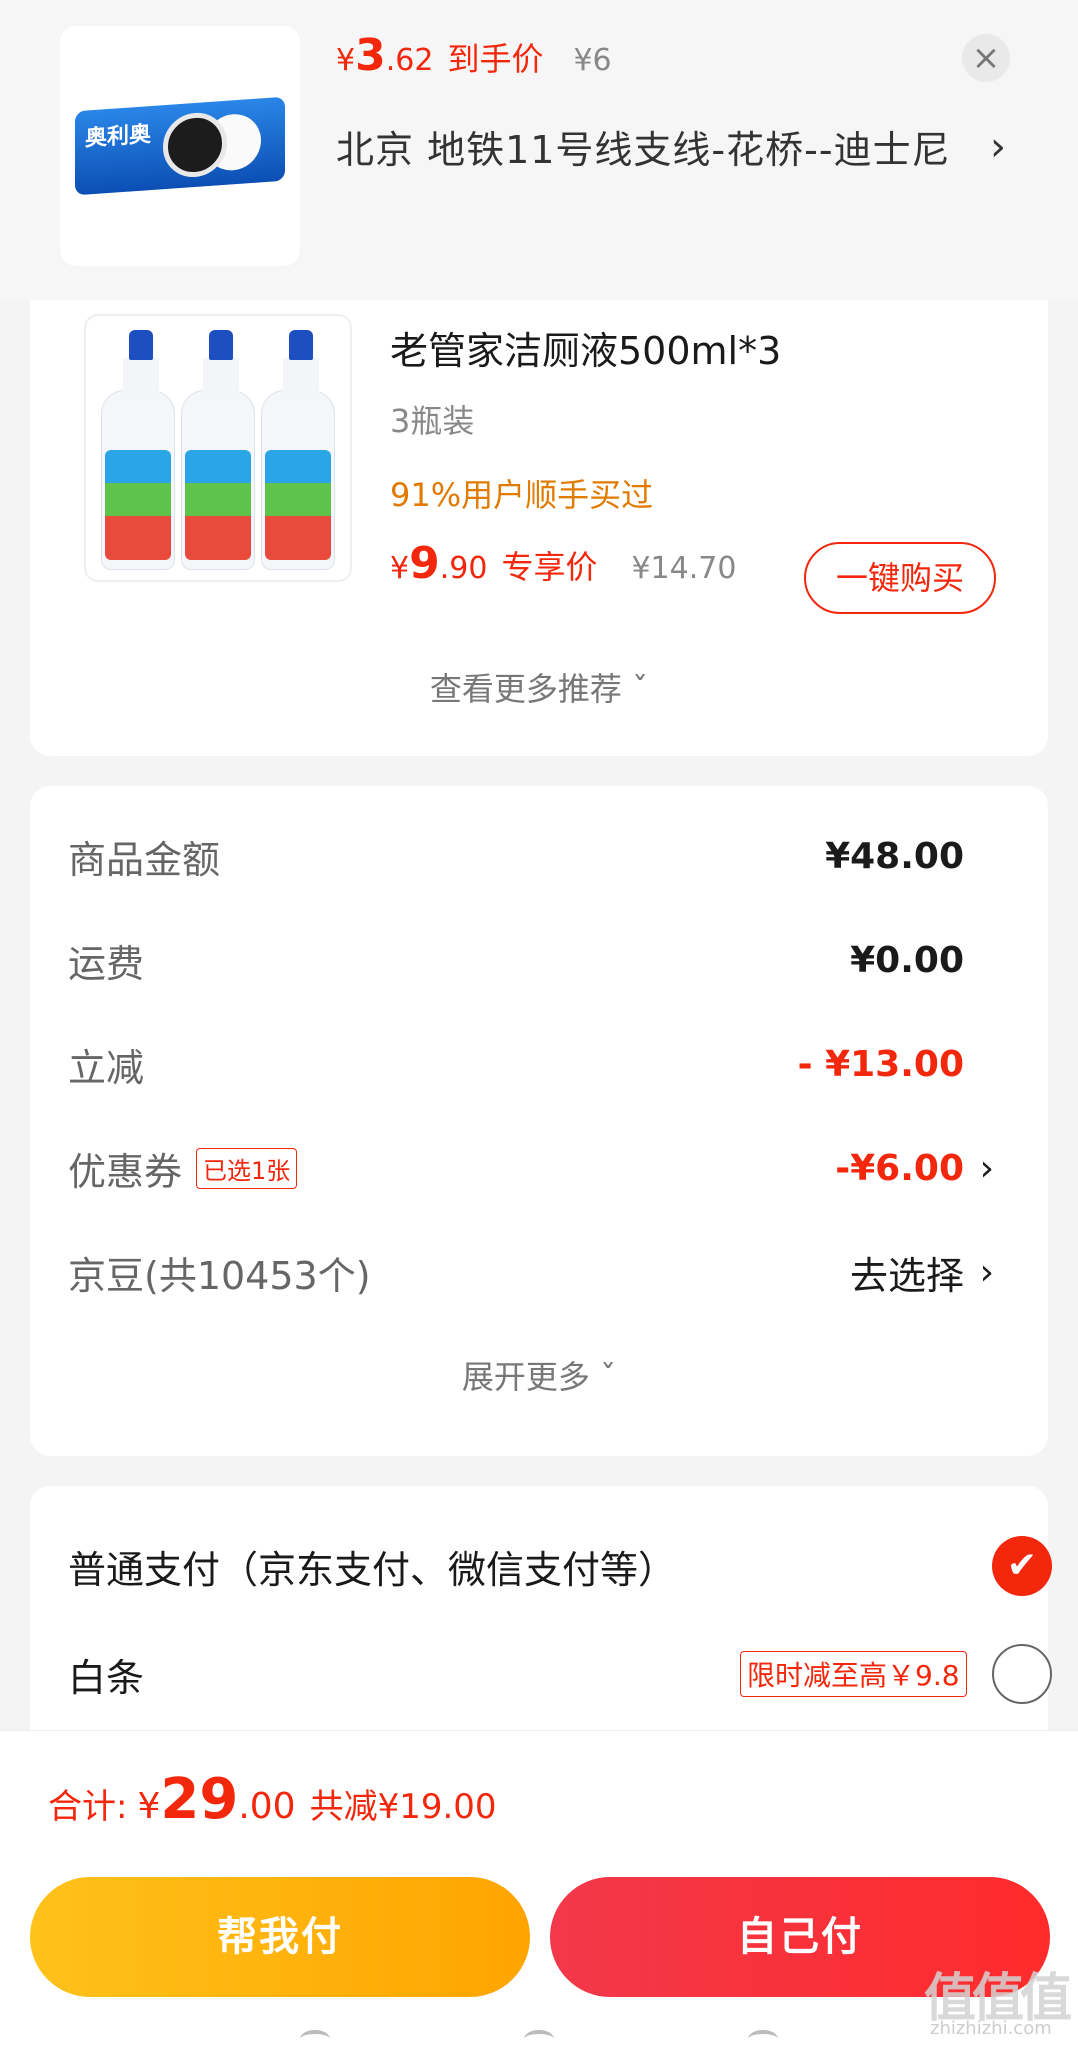  I want to click on see-more-recommendations: 查看更多推荐 ˇ, so click(539, 687).